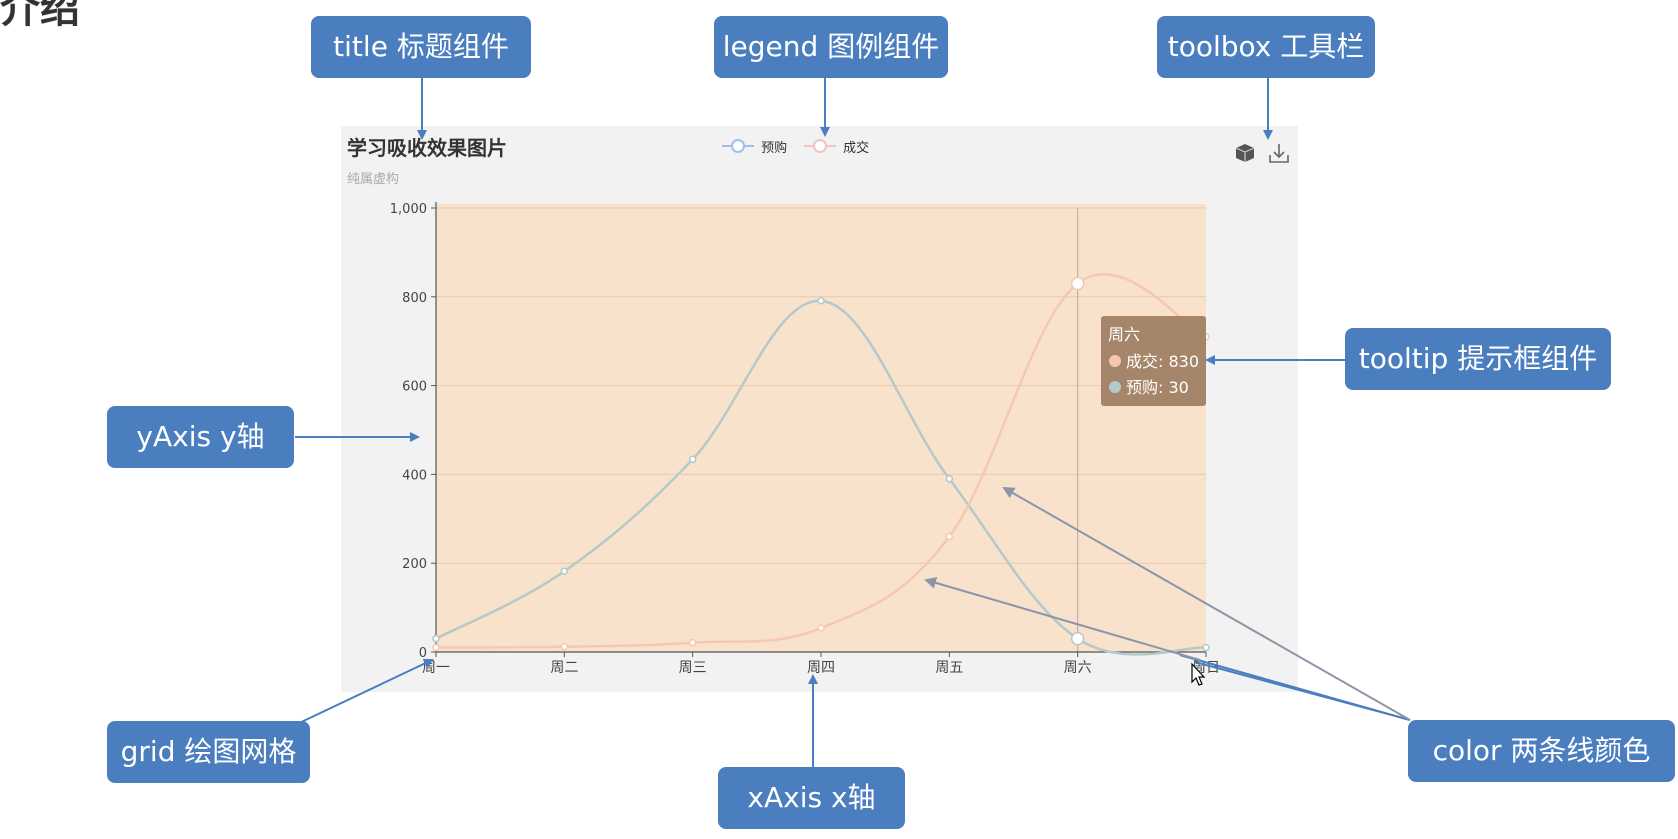 The height and width of the screenshot is (839, 1678). What do you see at coordinates (1115, 361) in the screenshot?
I see `tooltip-marker-chengjiao` at bounding box center [1115, 361].